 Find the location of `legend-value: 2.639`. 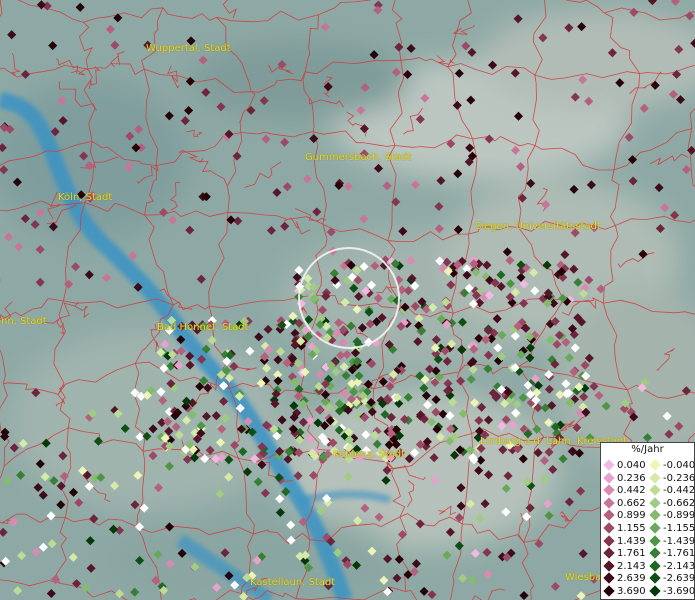

legend-value: 2.639 is located at coordinates (631, 579).